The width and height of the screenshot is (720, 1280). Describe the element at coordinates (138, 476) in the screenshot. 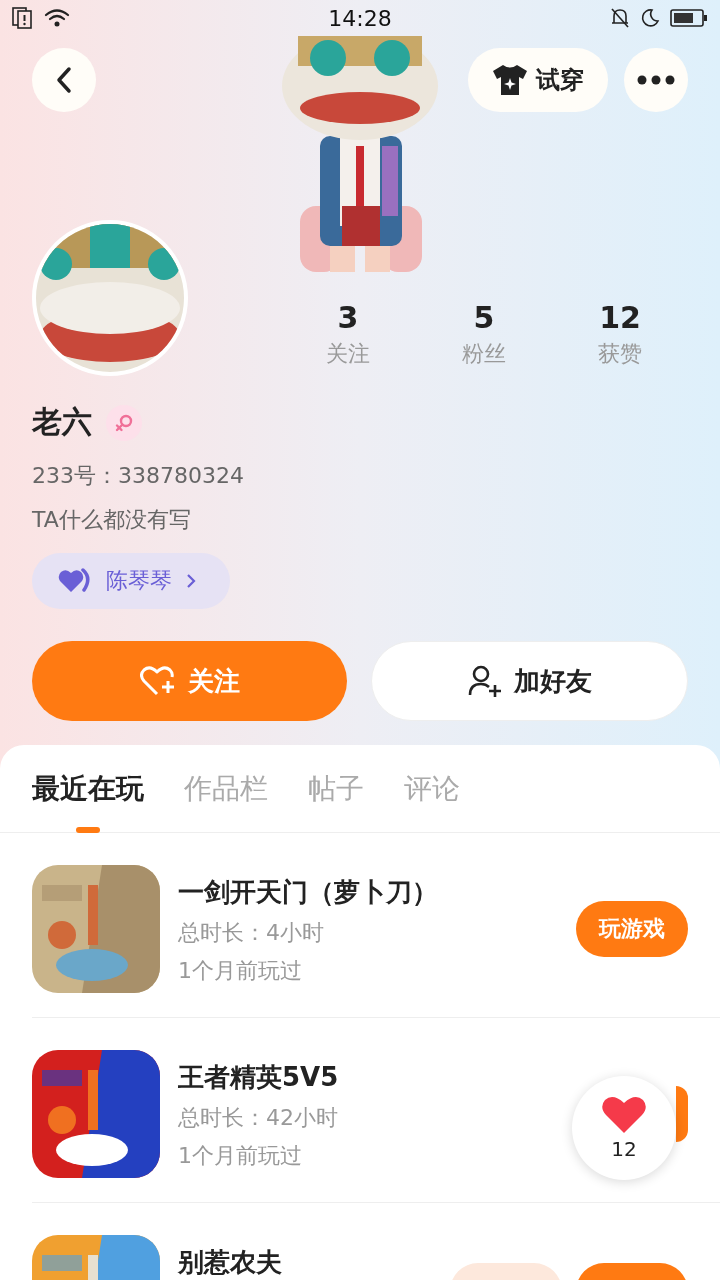

I see `user-id: 233号：338780324` at that location.